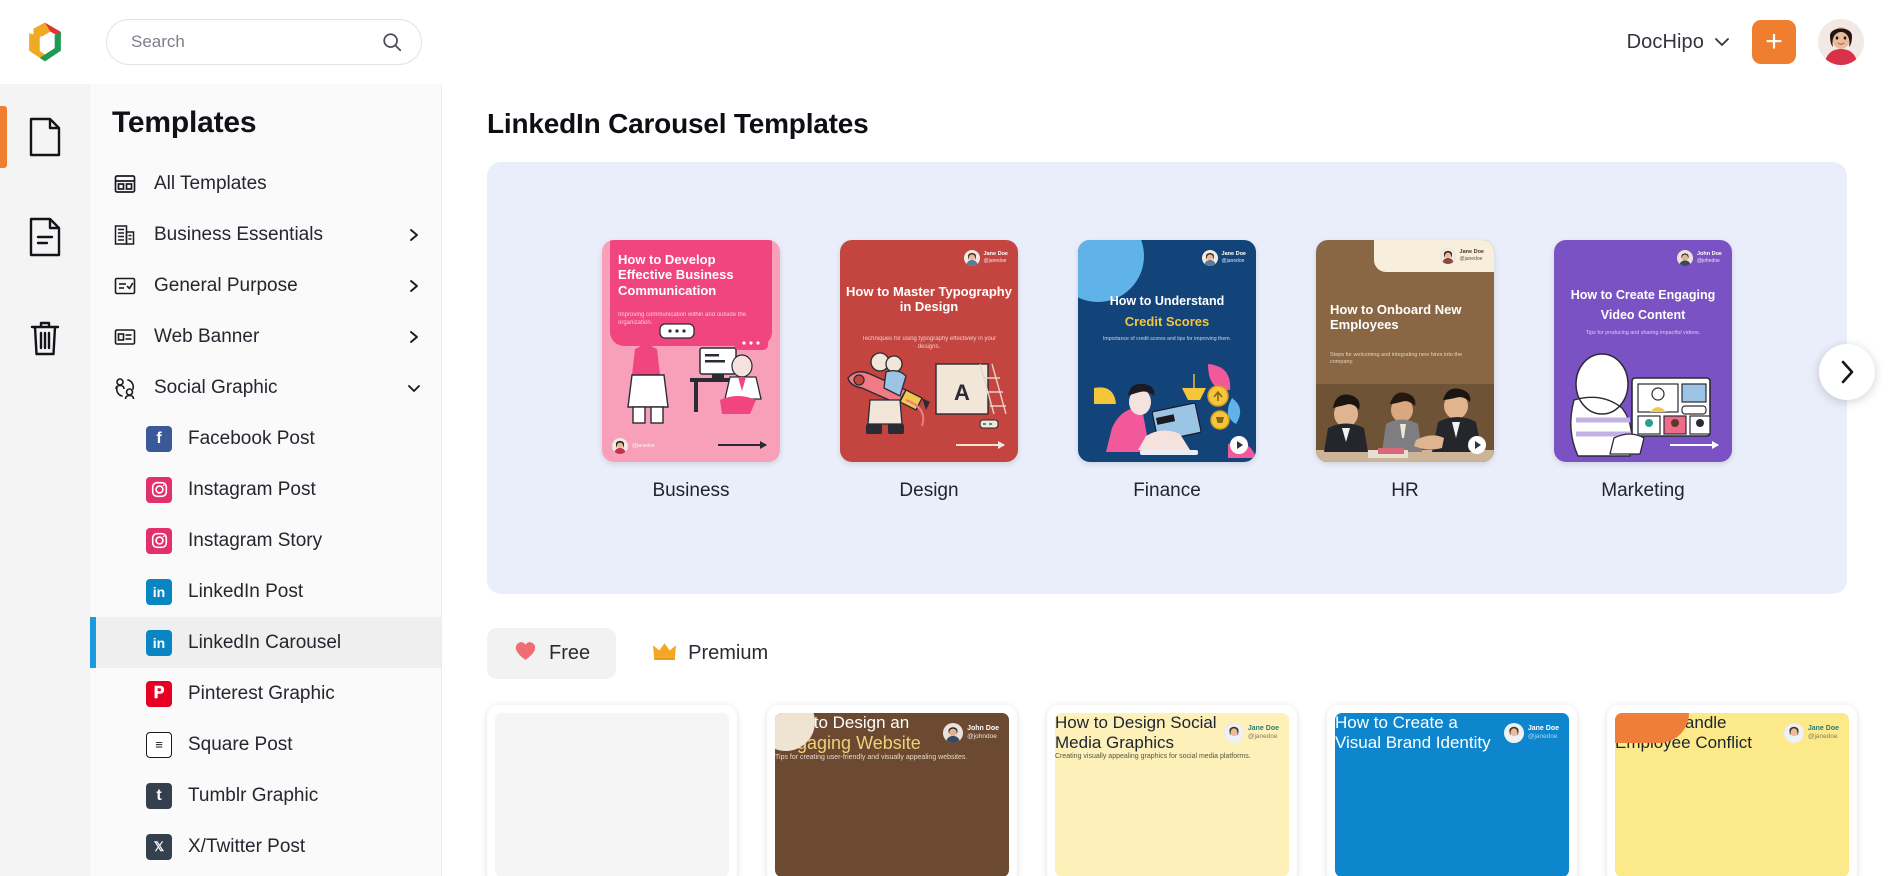 The height and width of the screenshot is (876, 1892). Describe the element at coordinates (265, 387) in the screenshot. I see `sidebar-item-social-graphic: Social Graphic` at that location.